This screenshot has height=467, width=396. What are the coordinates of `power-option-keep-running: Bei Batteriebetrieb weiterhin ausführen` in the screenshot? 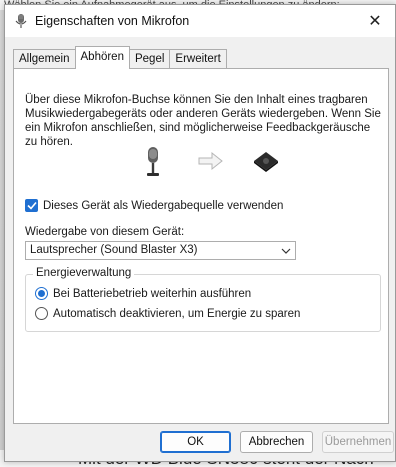 It's located at (143, 293).